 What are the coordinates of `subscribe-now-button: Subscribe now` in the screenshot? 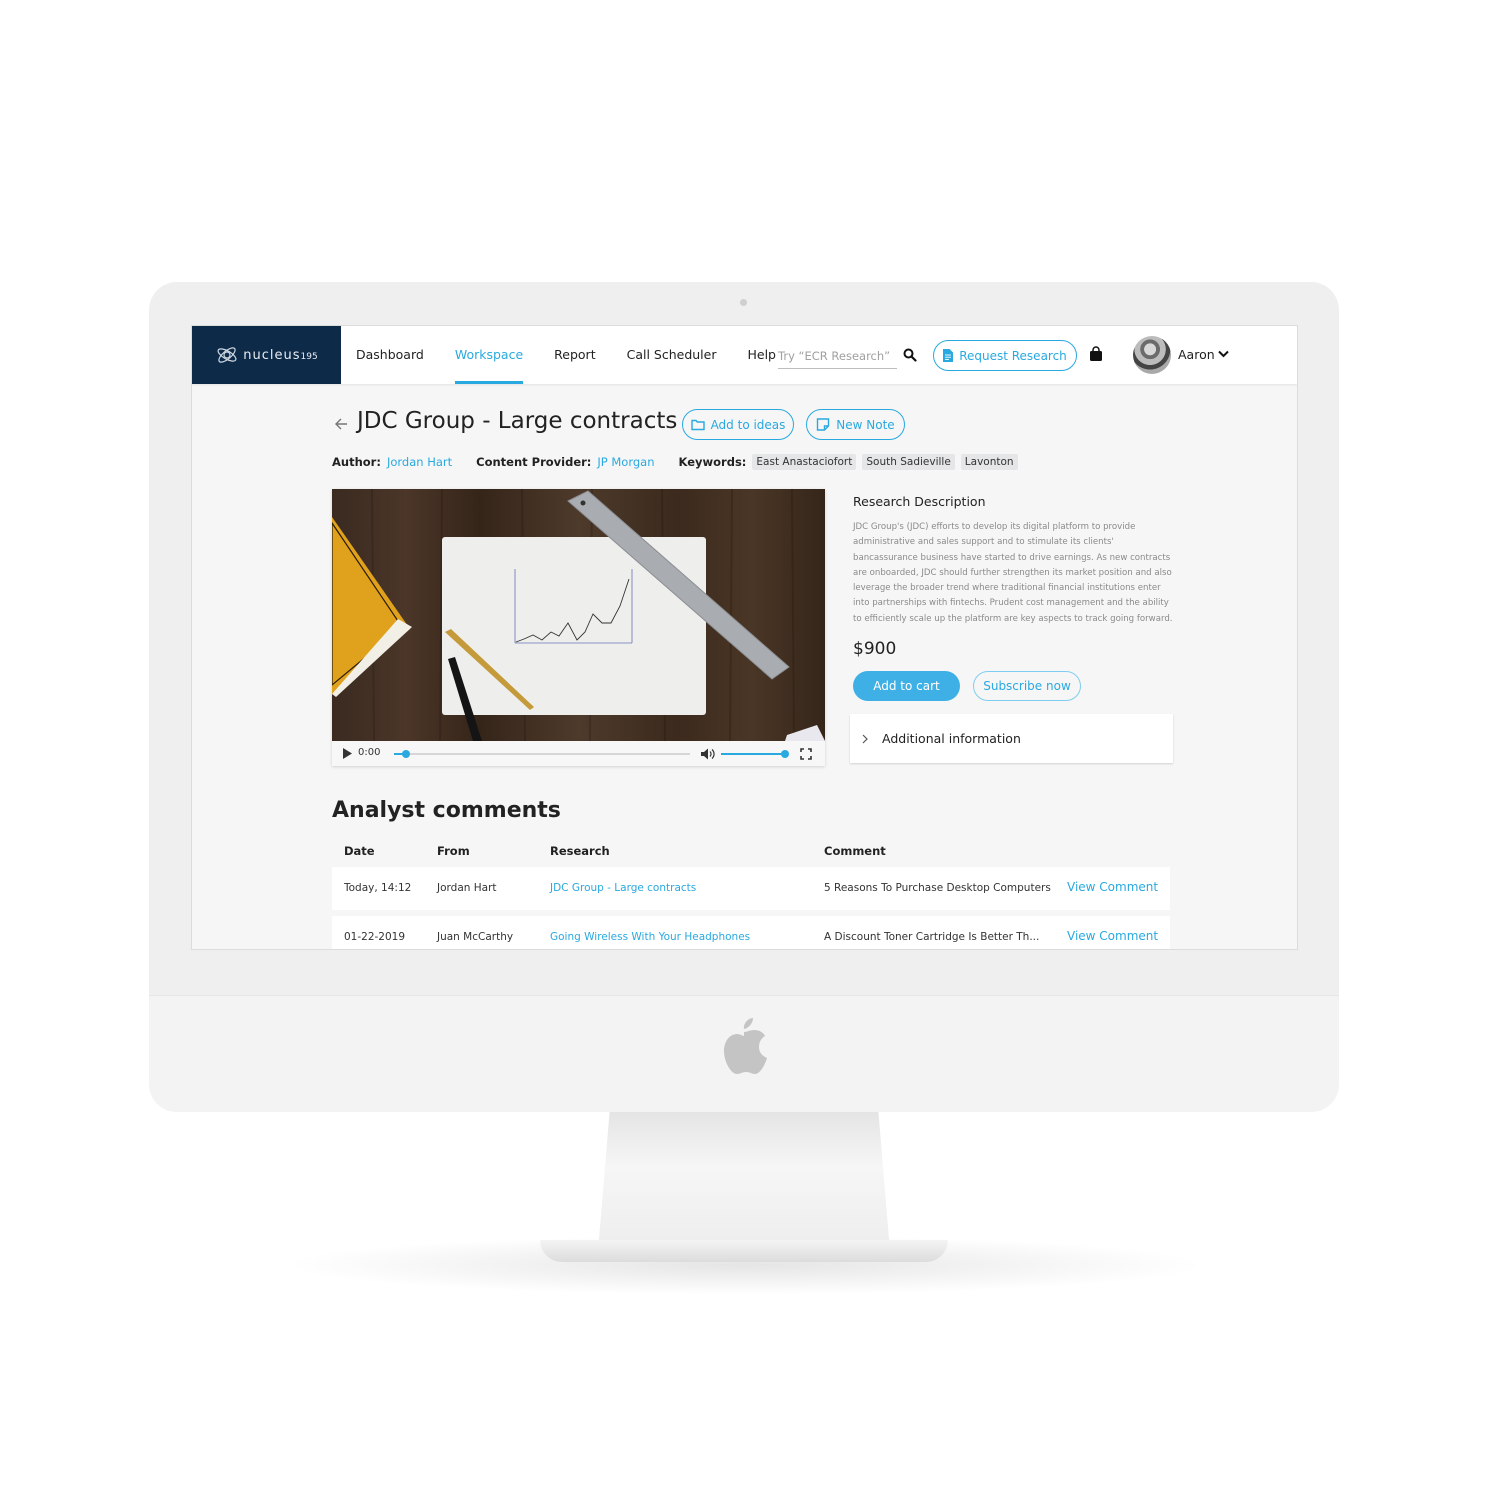 It's located at (1027, 686).